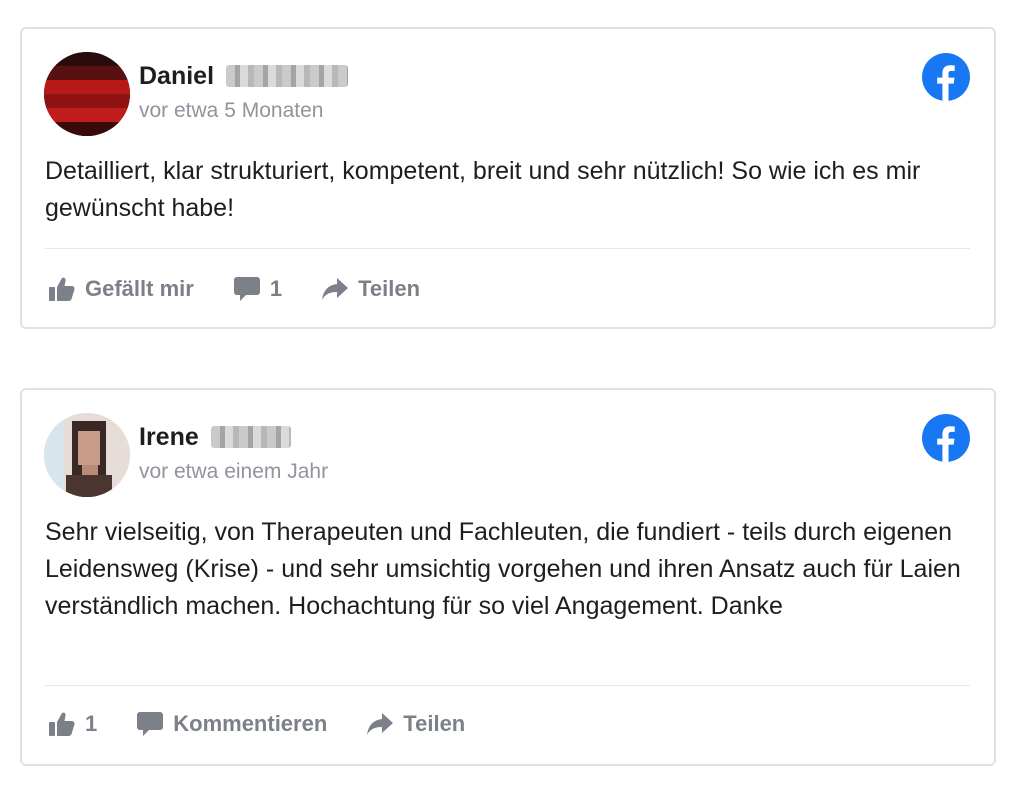 This screenshot has width=1024, height=793. I want to click on like-label: Gefällt mir, so click(139, 288).